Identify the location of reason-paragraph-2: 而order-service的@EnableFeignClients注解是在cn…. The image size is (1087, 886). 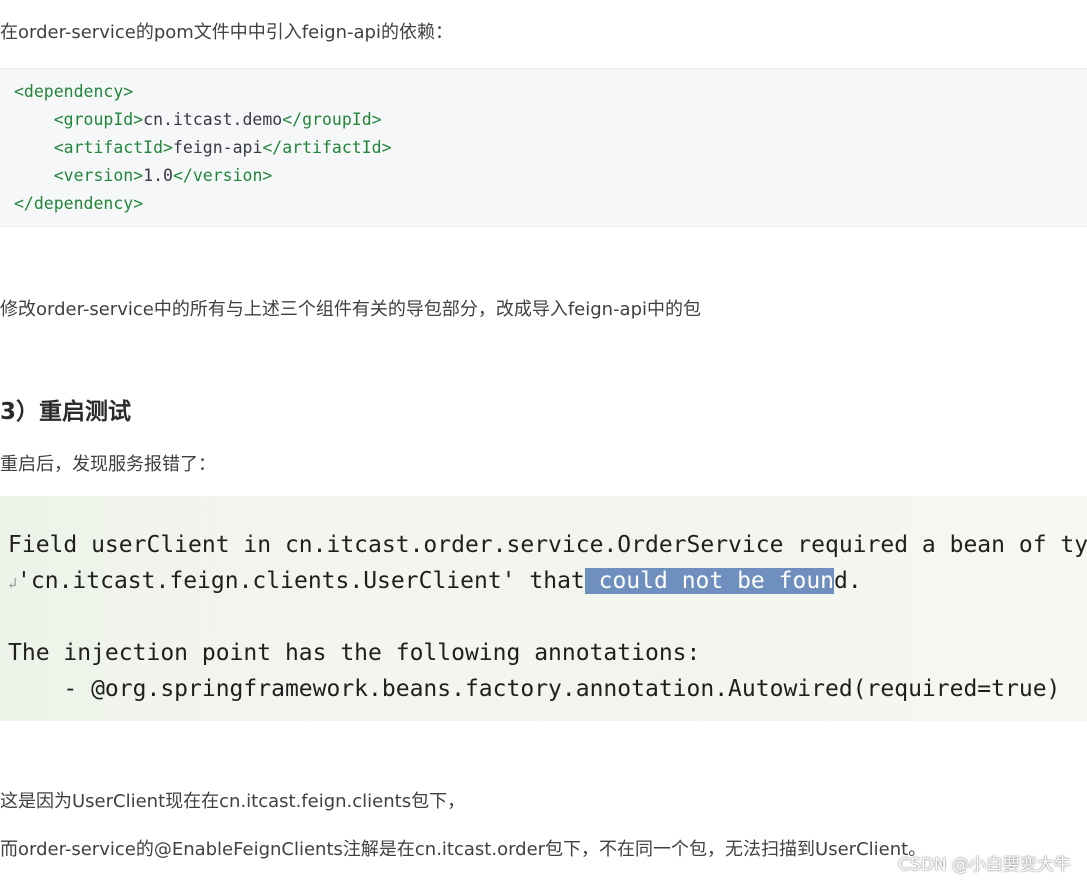
(463, 849).